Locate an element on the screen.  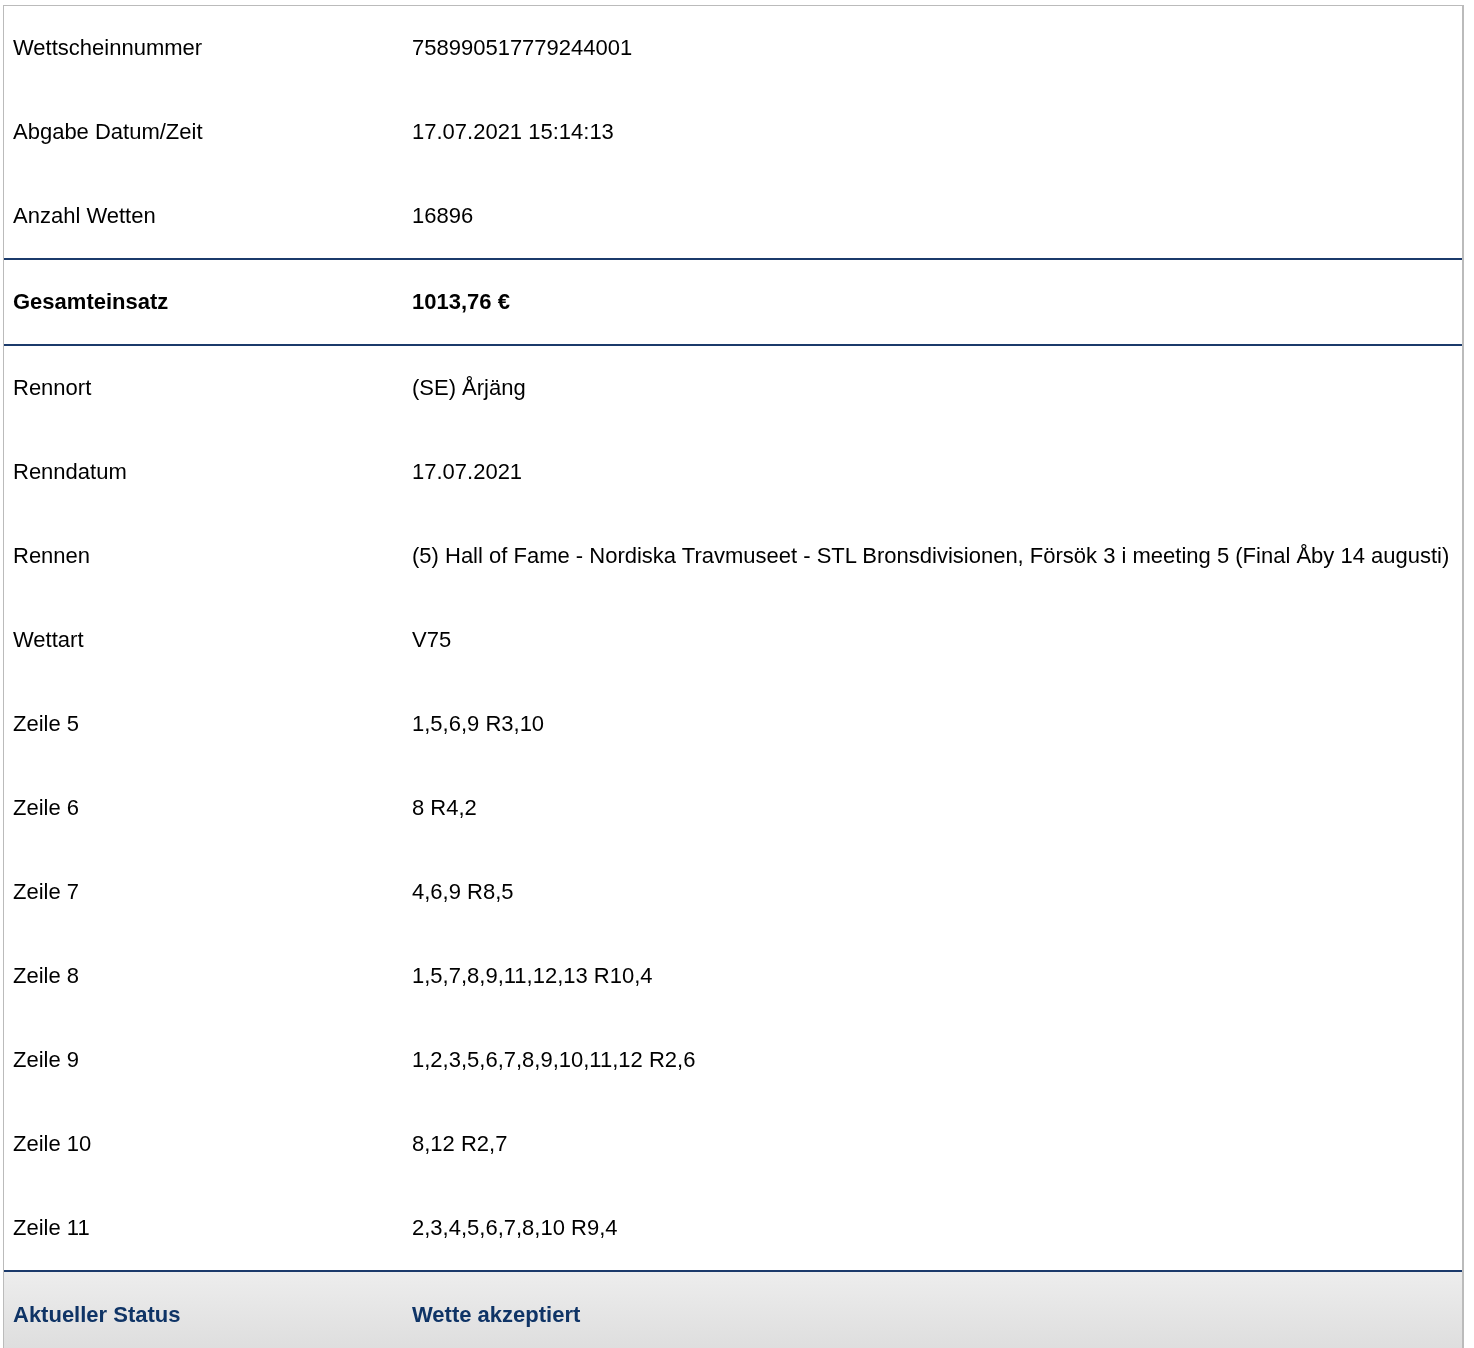
field-value: 16896 is located at coordinates (443, 216).